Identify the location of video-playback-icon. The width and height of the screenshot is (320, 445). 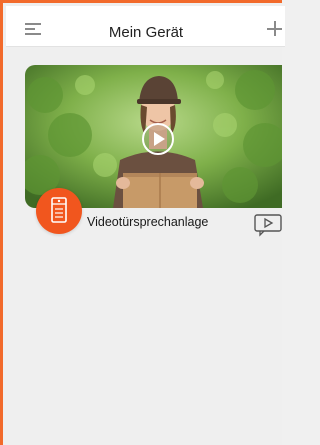
(268, 225).